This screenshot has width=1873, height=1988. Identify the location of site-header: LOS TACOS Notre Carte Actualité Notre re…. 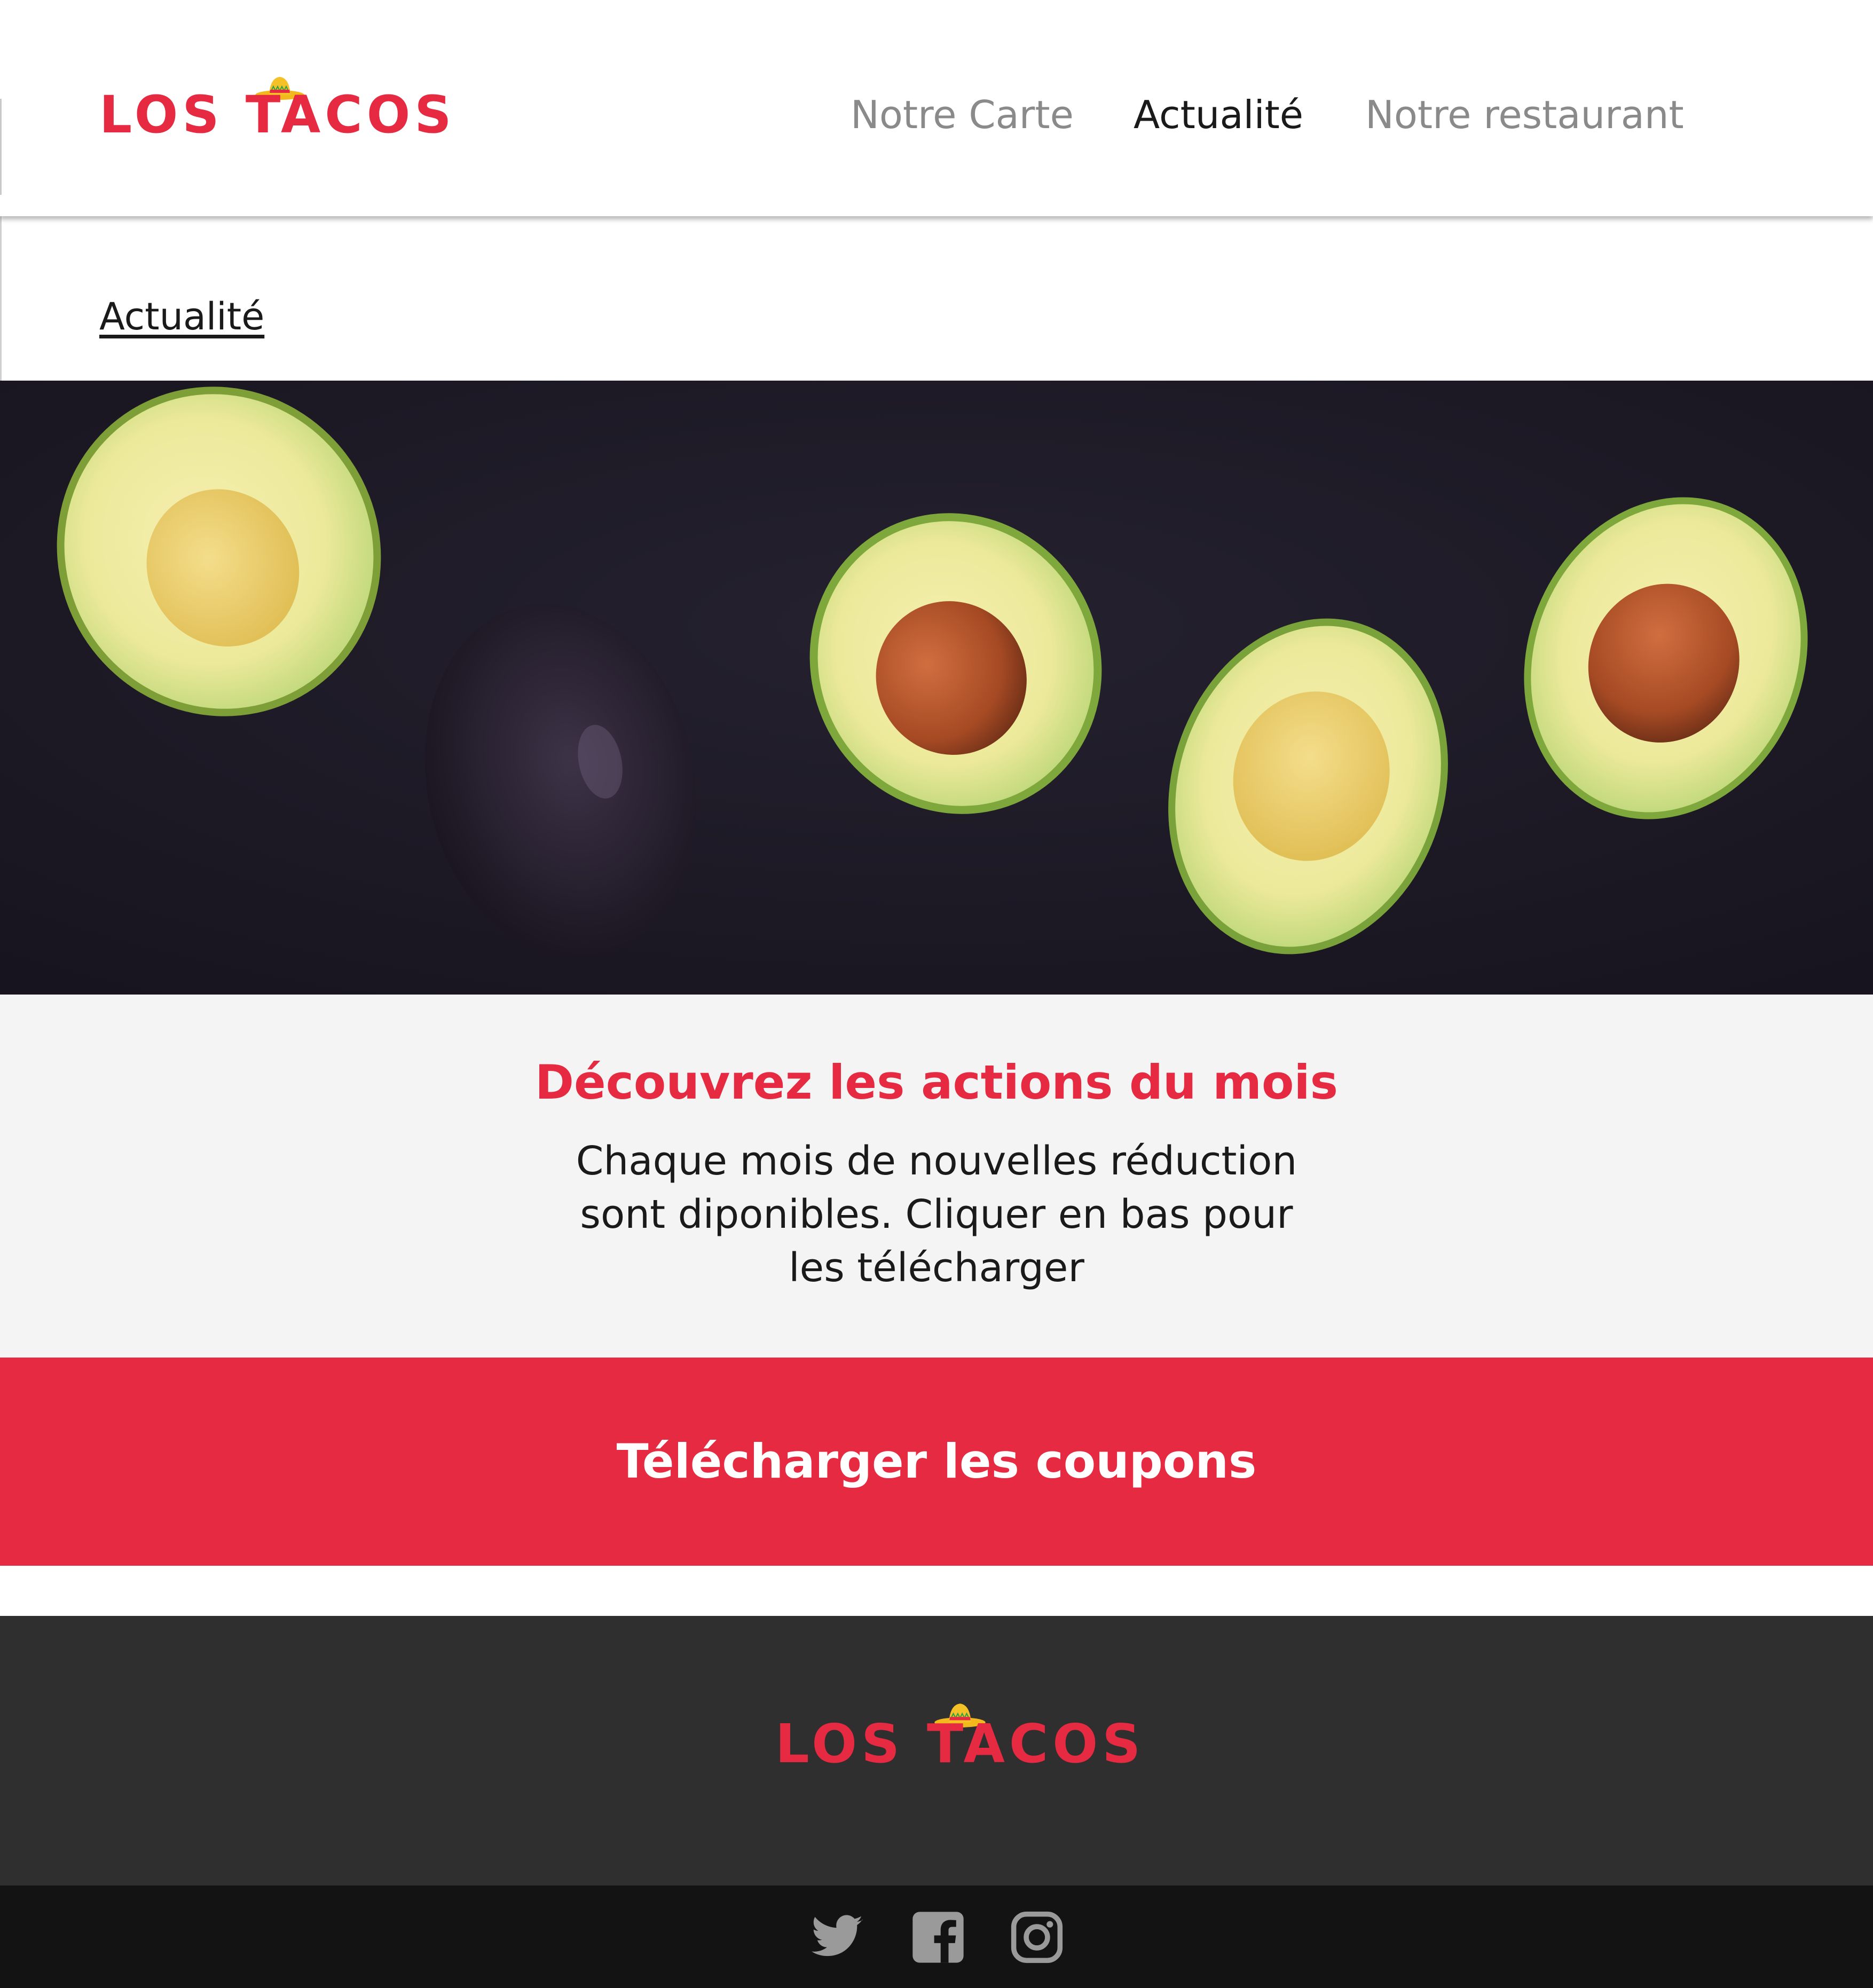
(936, 108).